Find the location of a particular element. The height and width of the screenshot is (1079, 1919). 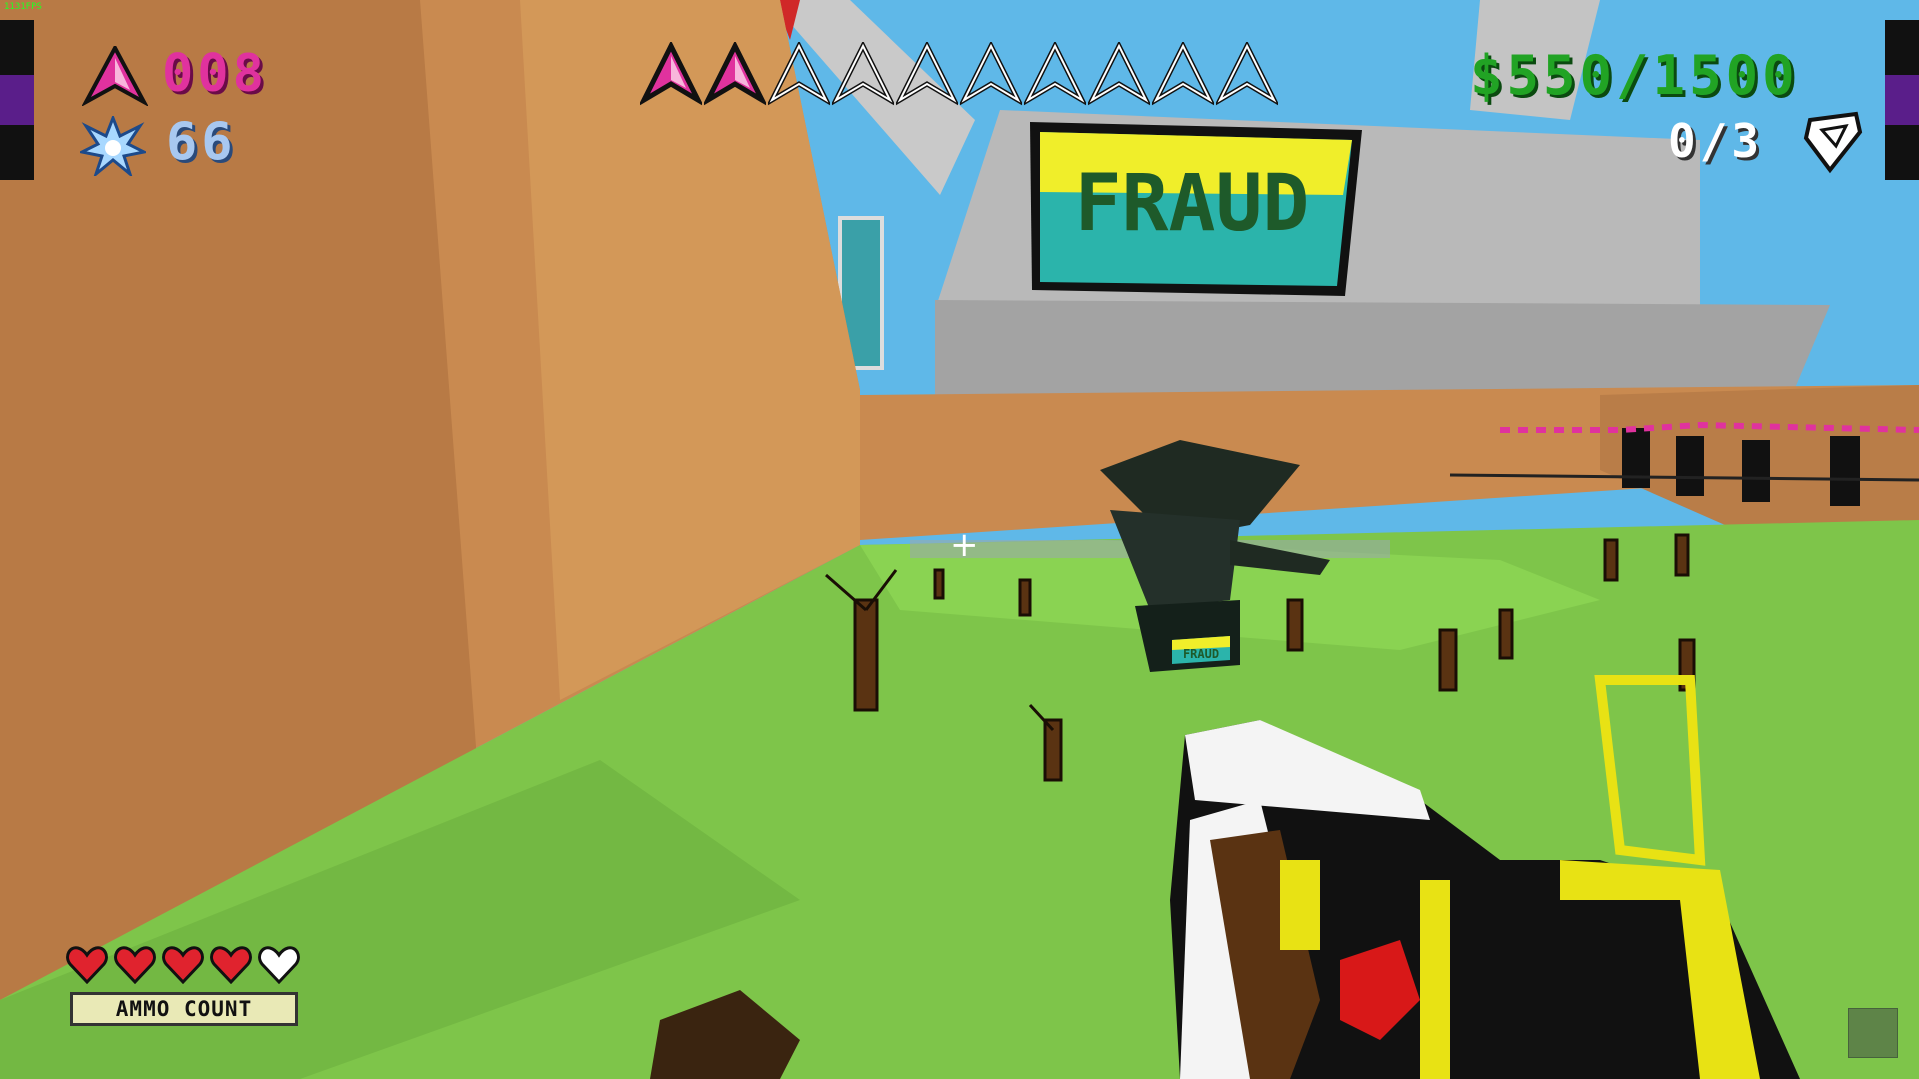

pedestal-text: FRAUD is located at coordinates (1201, 654).